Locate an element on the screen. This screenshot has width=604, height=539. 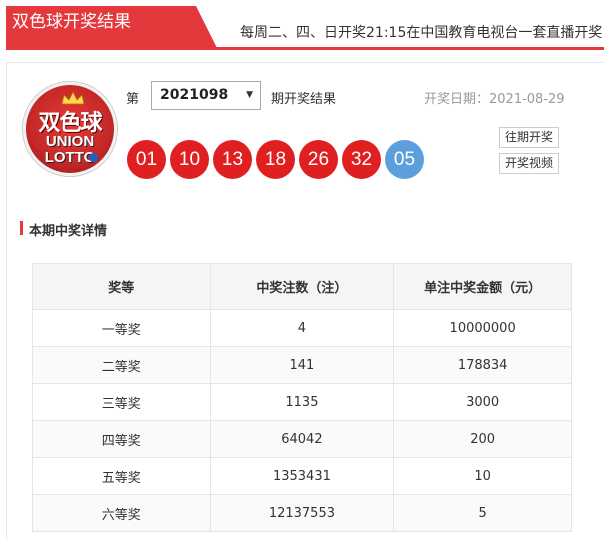
winner-count: 1353431 is located at coordinates (302, 476).